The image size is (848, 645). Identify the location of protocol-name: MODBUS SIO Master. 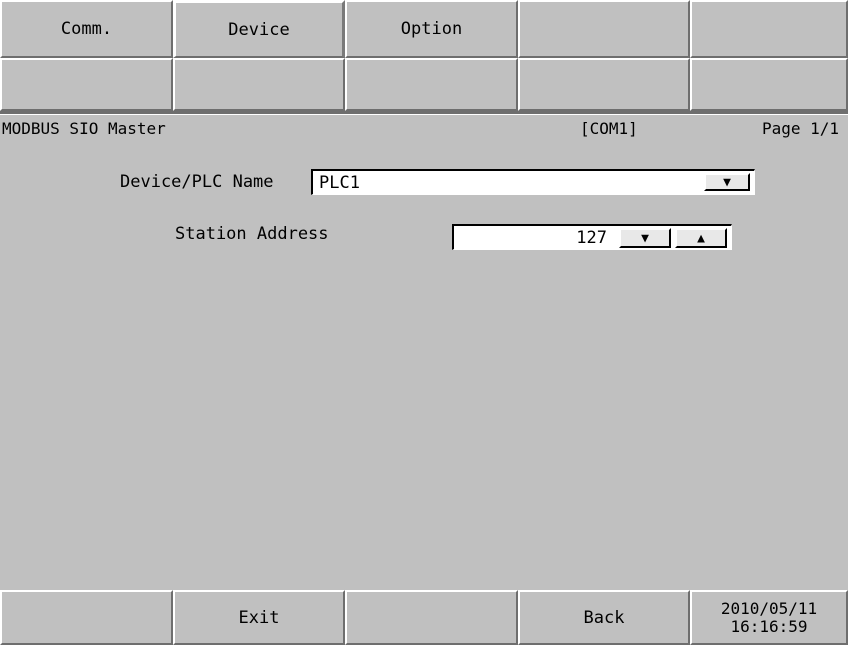
(84, 128).